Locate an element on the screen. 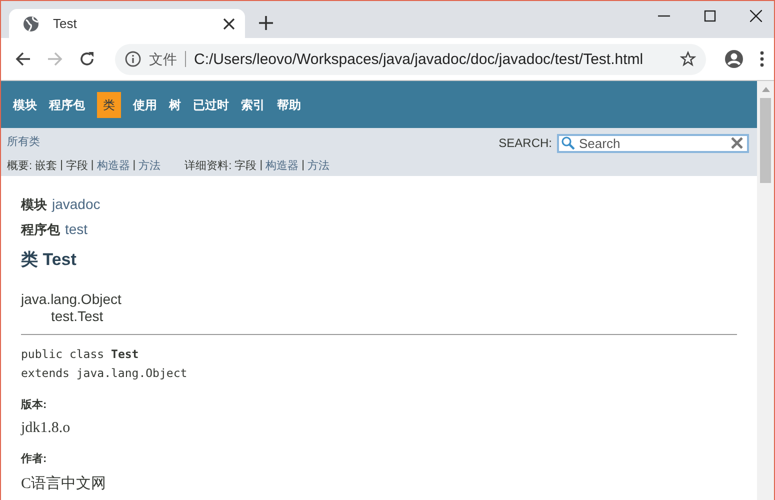  module-label: 模块 is located at coordinates (34, 204).